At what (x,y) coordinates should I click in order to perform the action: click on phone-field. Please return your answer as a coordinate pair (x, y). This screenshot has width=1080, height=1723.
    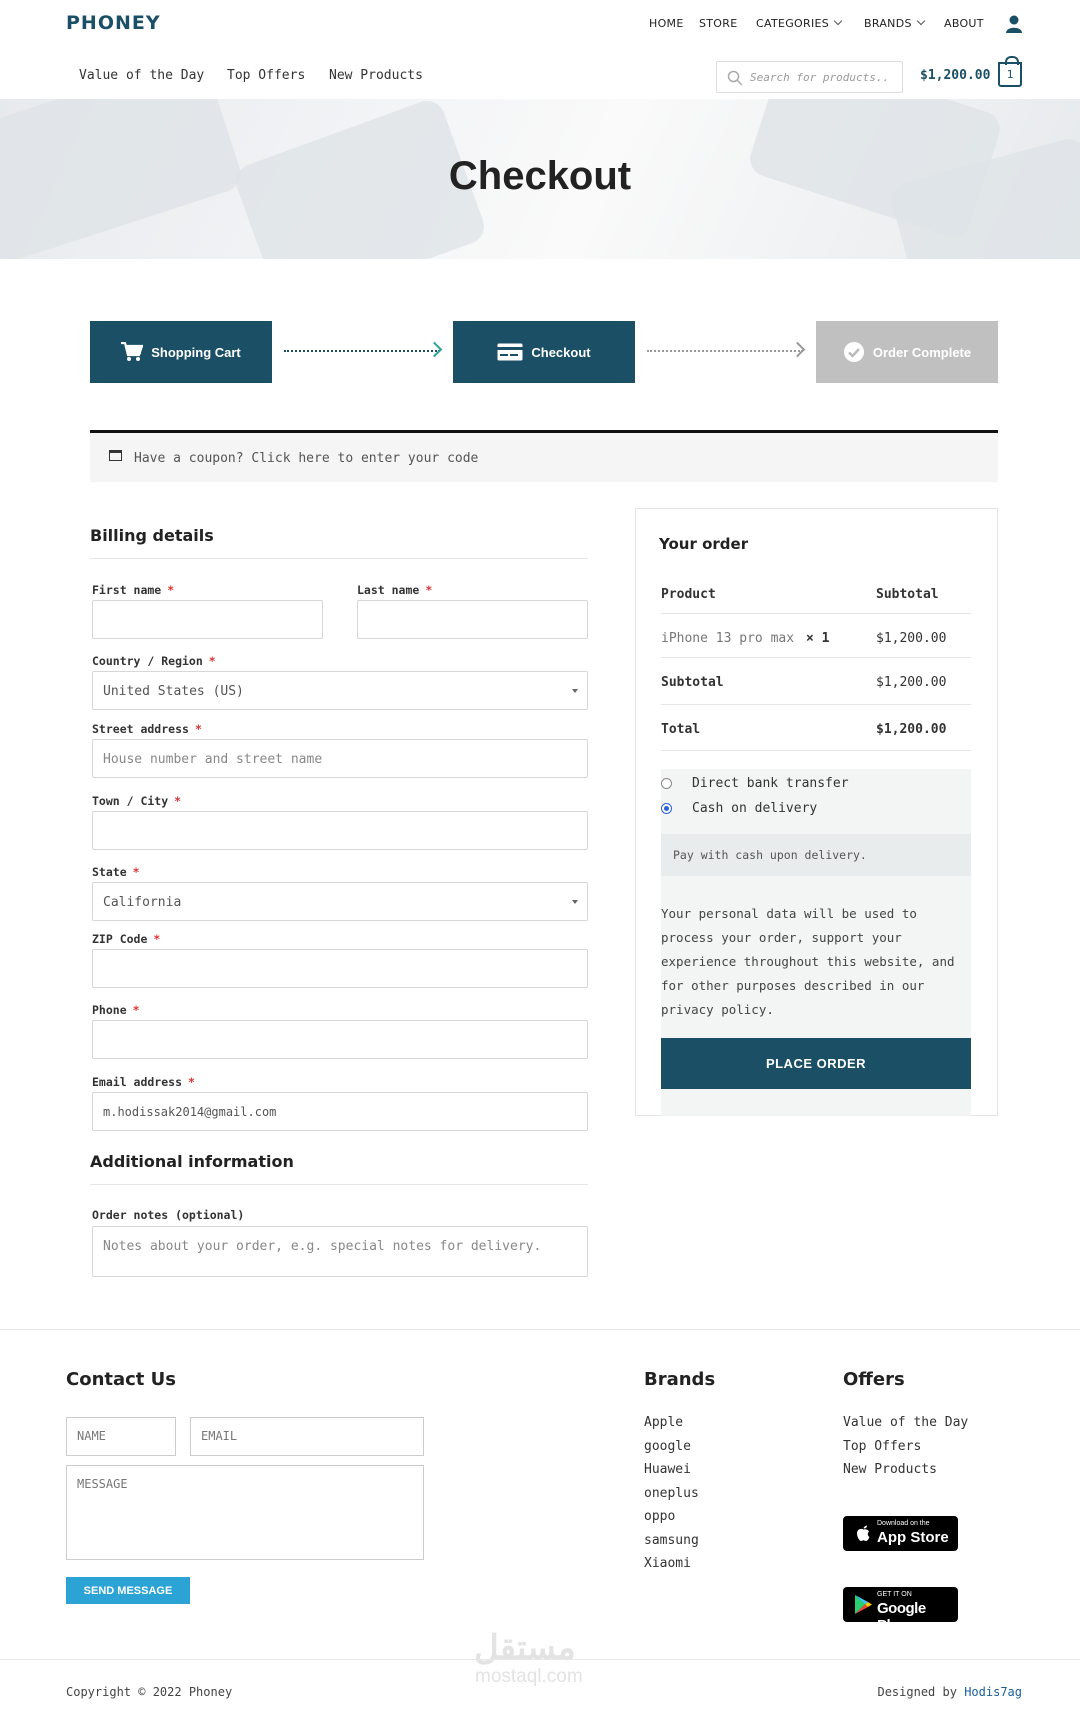
    Looking at the image, I should click on (340, 1039).